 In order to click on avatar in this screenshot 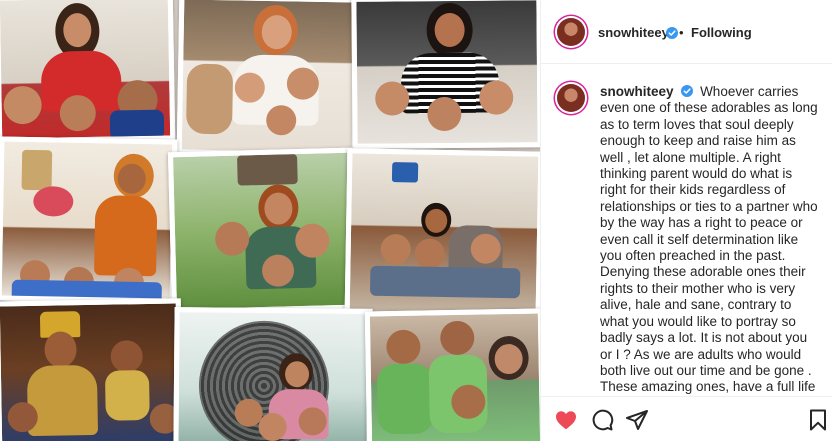, I will do `click(571, 32)`.